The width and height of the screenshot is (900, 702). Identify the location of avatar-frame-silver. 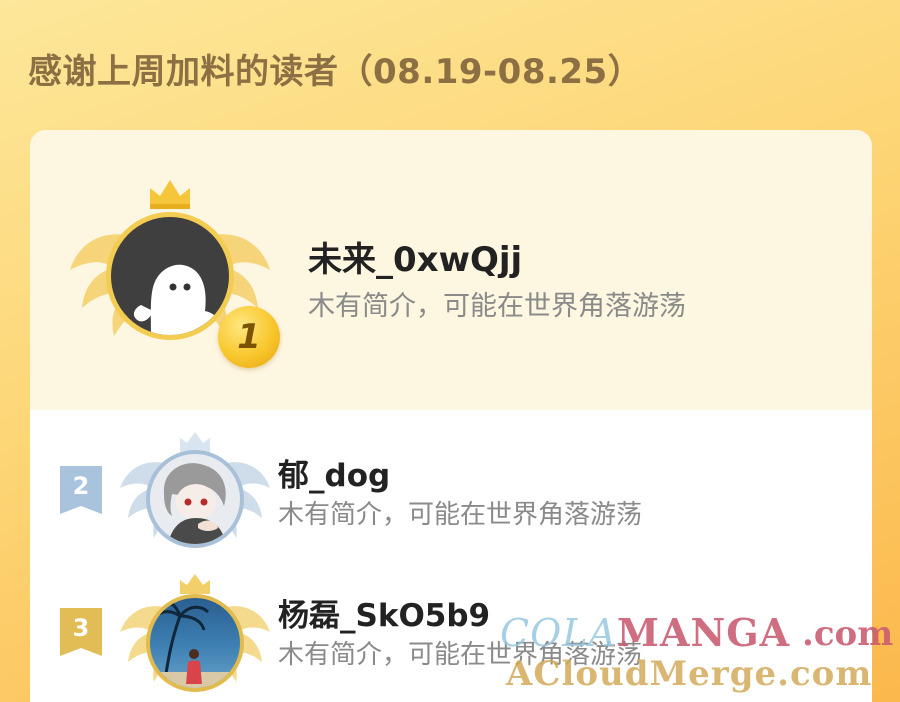
(195, 495).